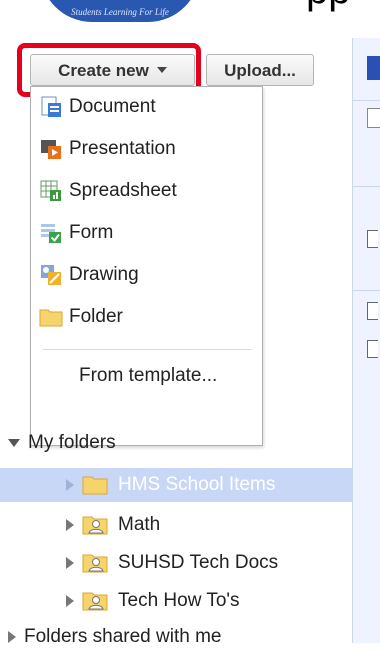 Image resolution: width=380 pixels, height=654 pixels. Describe the element at coordinates (139, 524) in the screenshot. I see `tree-label: Math` at that location.